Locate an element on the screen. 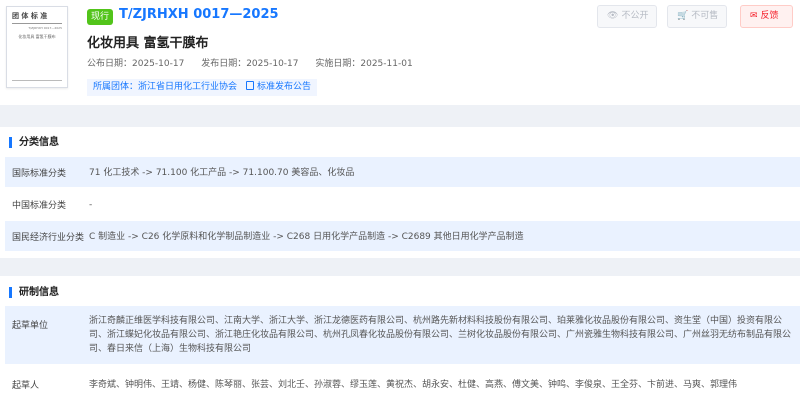 This screenshot has height=413, width=800. not-for-sale-button: 🛒 不可售 is located at coordinates (697, 16).